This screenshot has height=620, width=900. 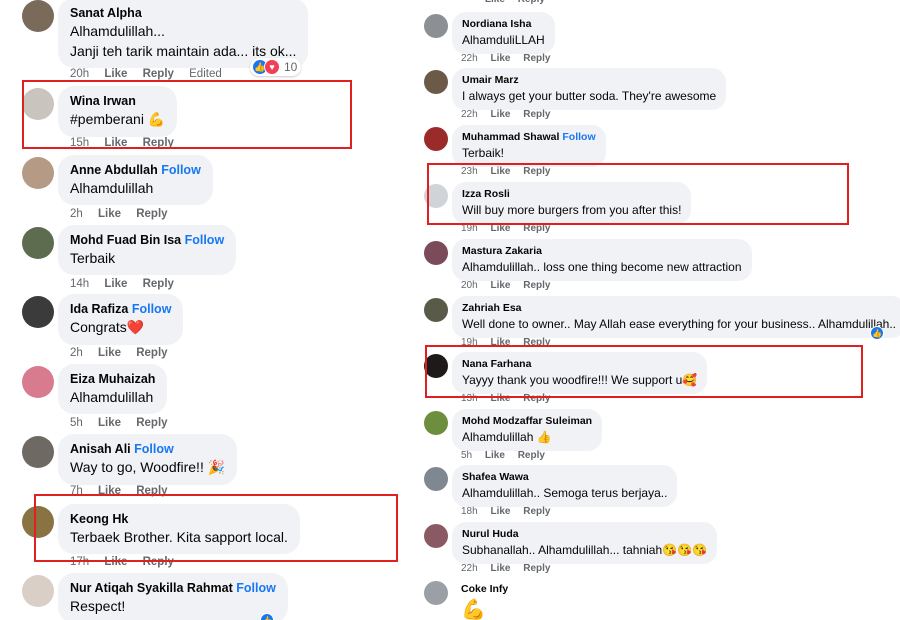 I want to click on comment-time: 14h, so click(x=79, y=284).